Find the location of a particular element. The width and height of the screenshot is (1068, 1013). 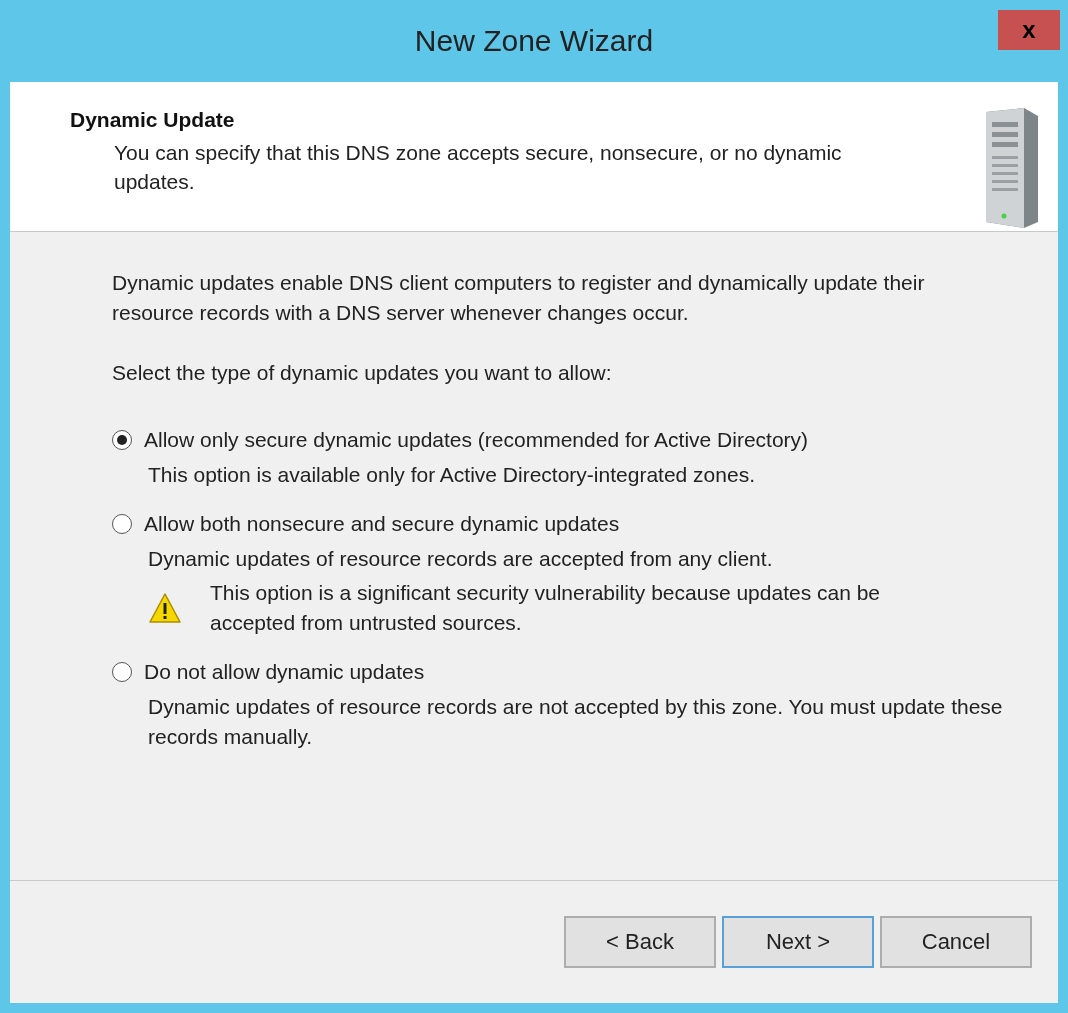

window-title: New Zone Wizard is located at coordinates (534, 41).